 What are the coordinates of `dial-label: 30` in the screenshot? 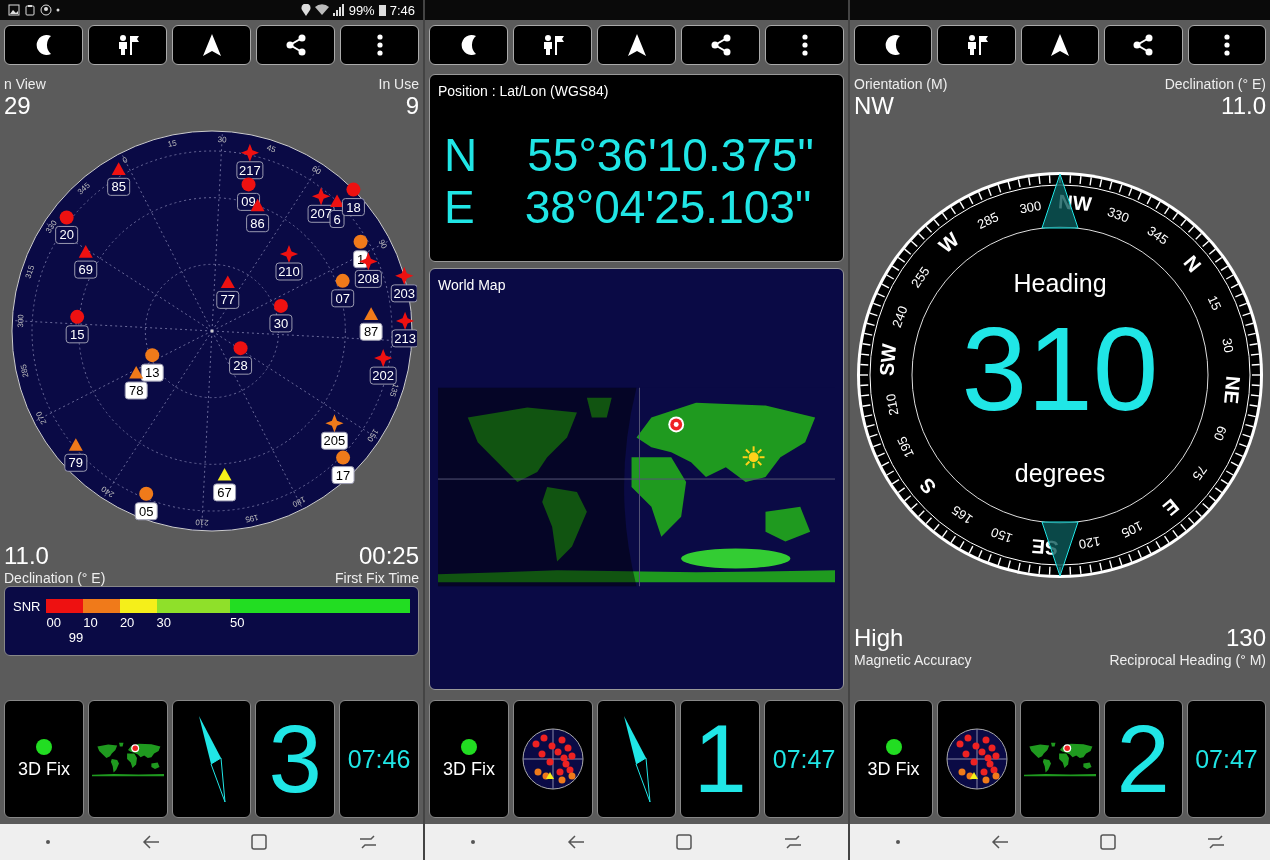 It's located at (1228, 345).